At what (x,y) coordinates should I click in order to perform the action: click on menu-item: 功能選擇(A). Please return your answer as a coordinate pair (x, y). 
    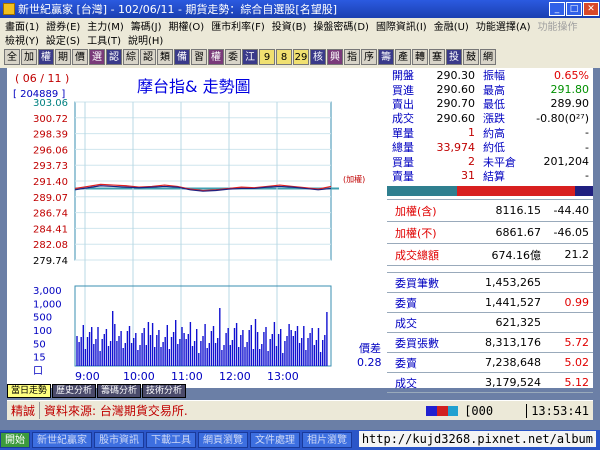
    Looking at the image, I should click on (503, 25).